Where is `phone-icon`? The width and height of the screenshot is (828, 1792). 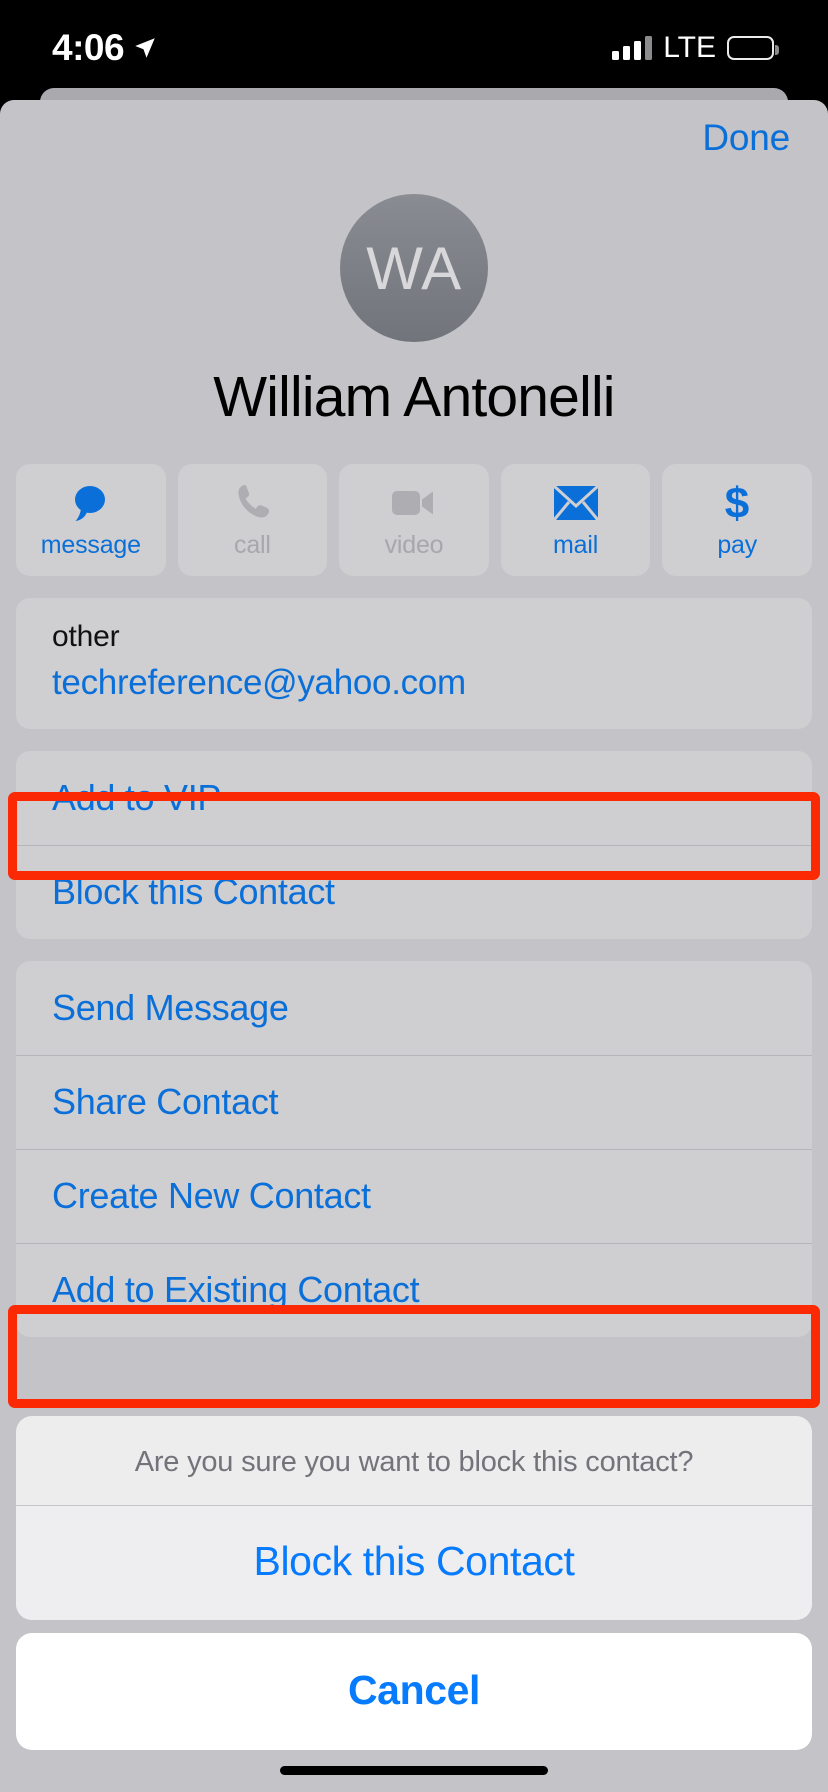 phone-icon is located at coordinates (252, 503).